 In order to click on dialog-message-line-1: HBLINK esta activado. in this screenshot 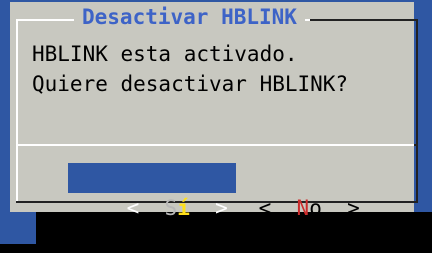, I will do `click(165, 54)`.